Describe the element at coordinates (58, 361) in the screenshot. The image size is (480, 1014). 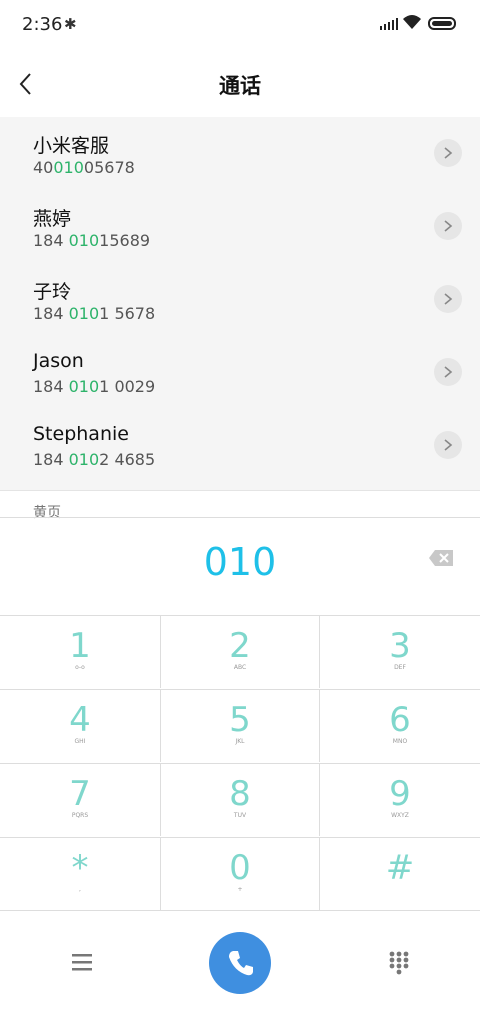
I see `contact-name: Jason` at that location.